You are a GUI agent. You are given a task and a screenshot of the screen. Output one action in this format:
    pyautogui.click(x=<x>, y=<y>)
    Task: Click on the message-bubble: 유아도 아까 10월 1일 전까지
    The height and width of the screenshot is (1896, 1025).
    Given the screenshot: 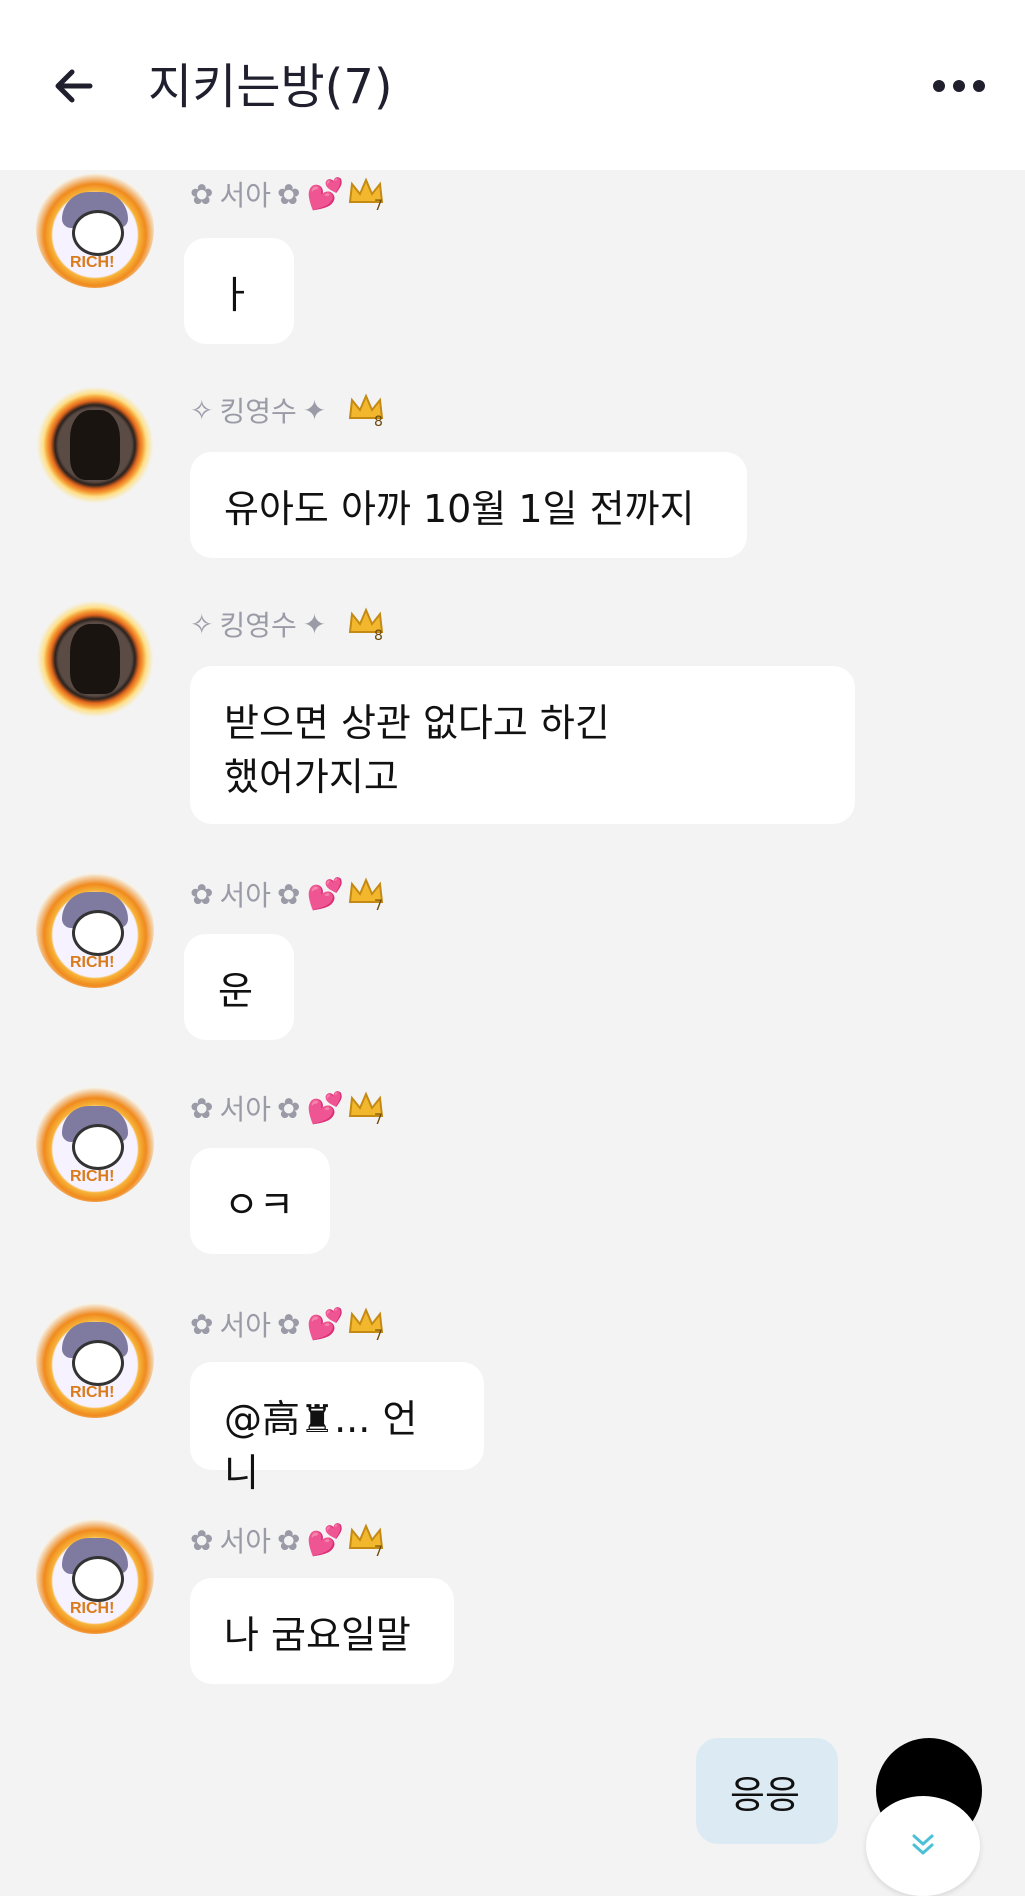 What is the action you would take?
    pyautogui.click(x=468, y=505)
    